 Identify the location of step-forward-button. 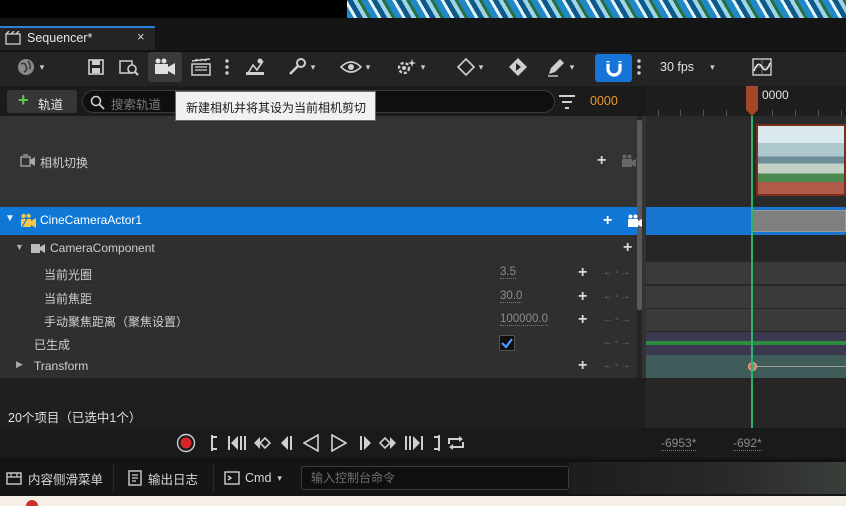
(366, 443).